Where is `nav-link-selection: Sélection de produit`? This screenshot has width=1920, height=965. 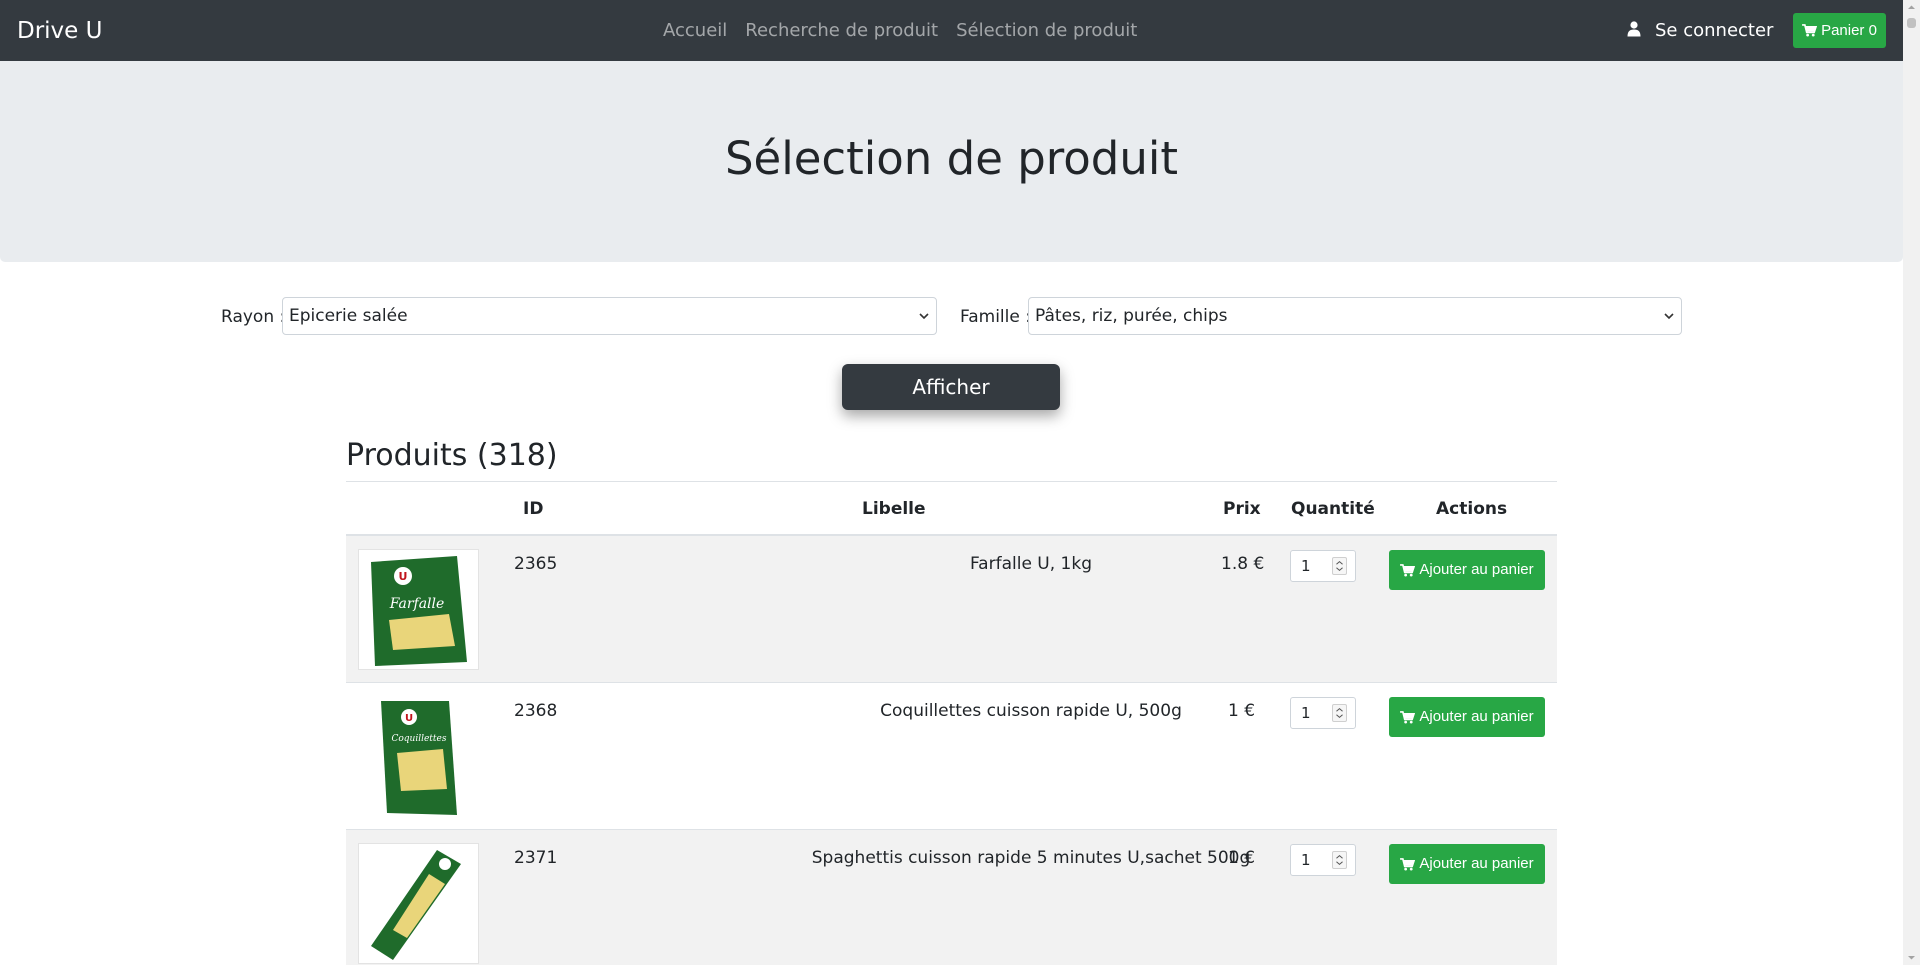
nav-link-selection: Sélection de produit is located at coordinates (1046, 31).